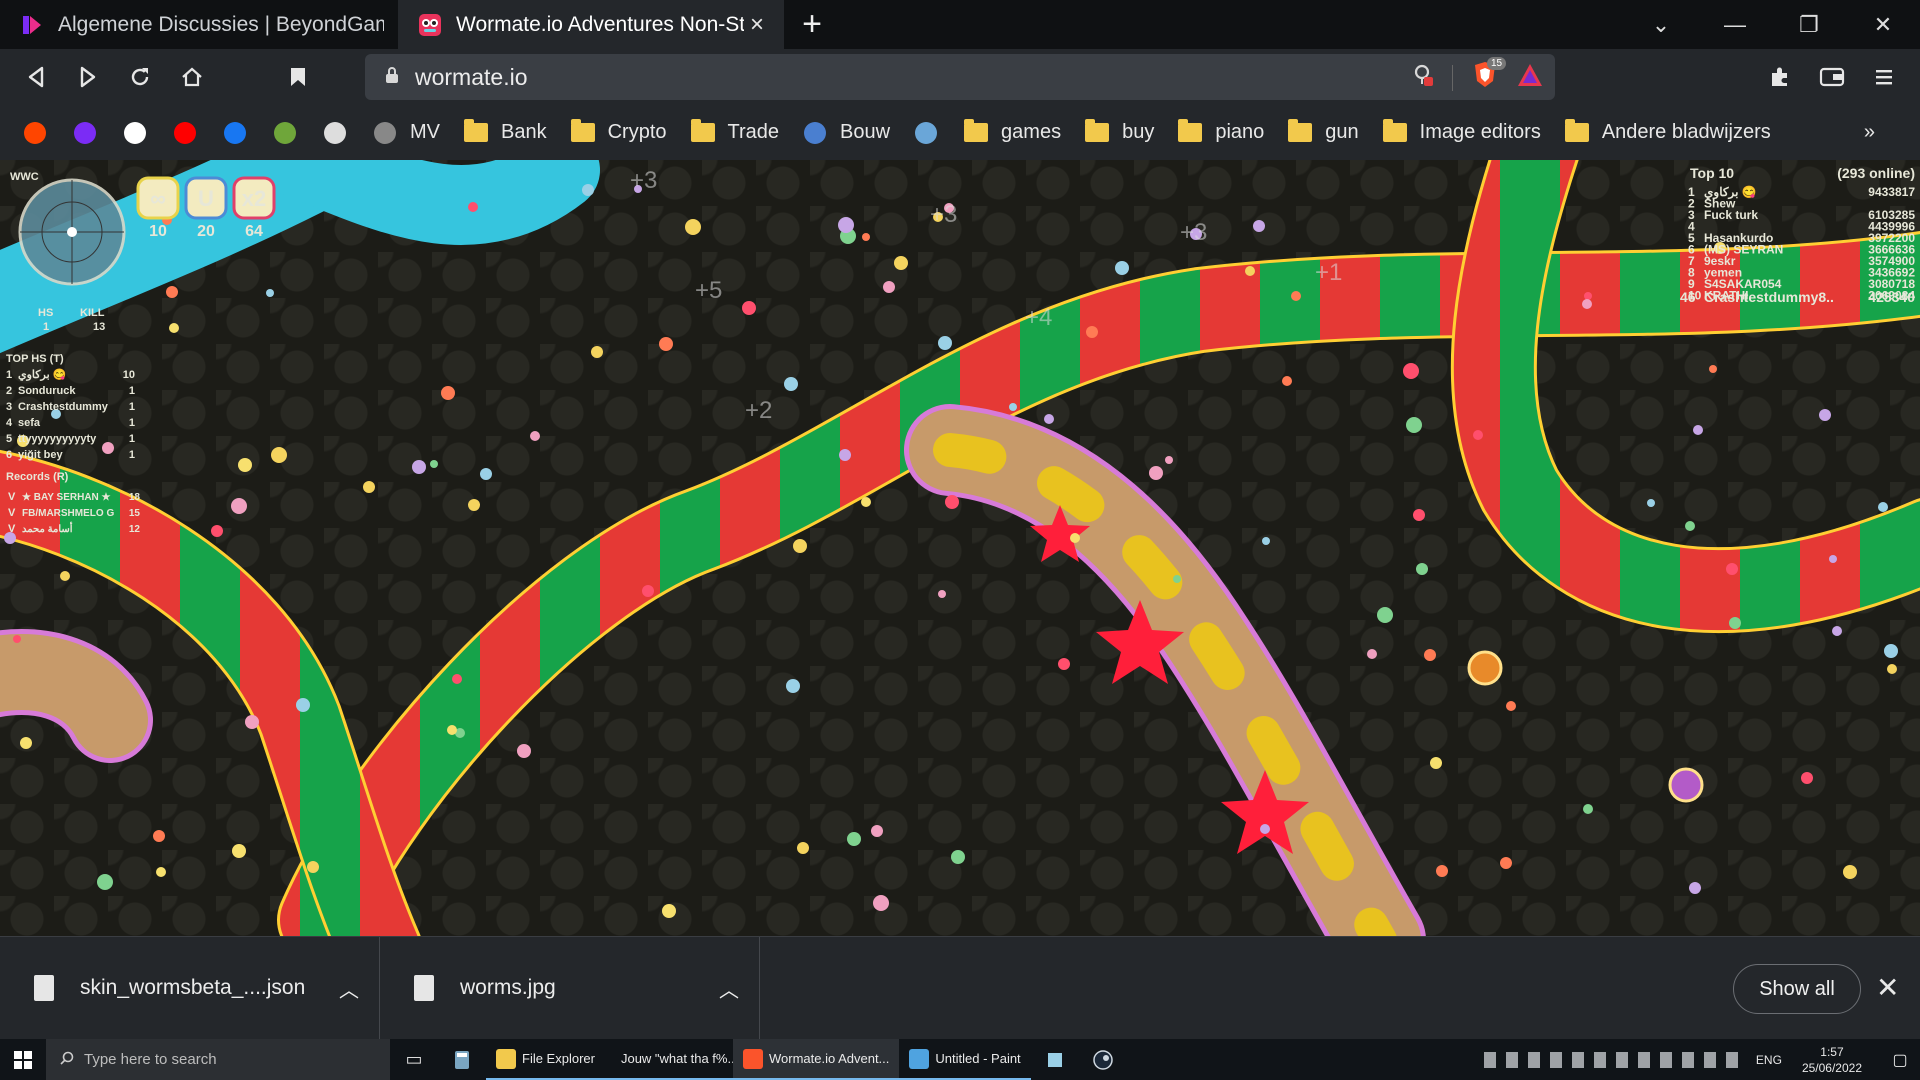  What do you see at coordinates (1809, 24) in the screenshot?
I see `restore-icon: ❐` at bounding box center [1809, 24].